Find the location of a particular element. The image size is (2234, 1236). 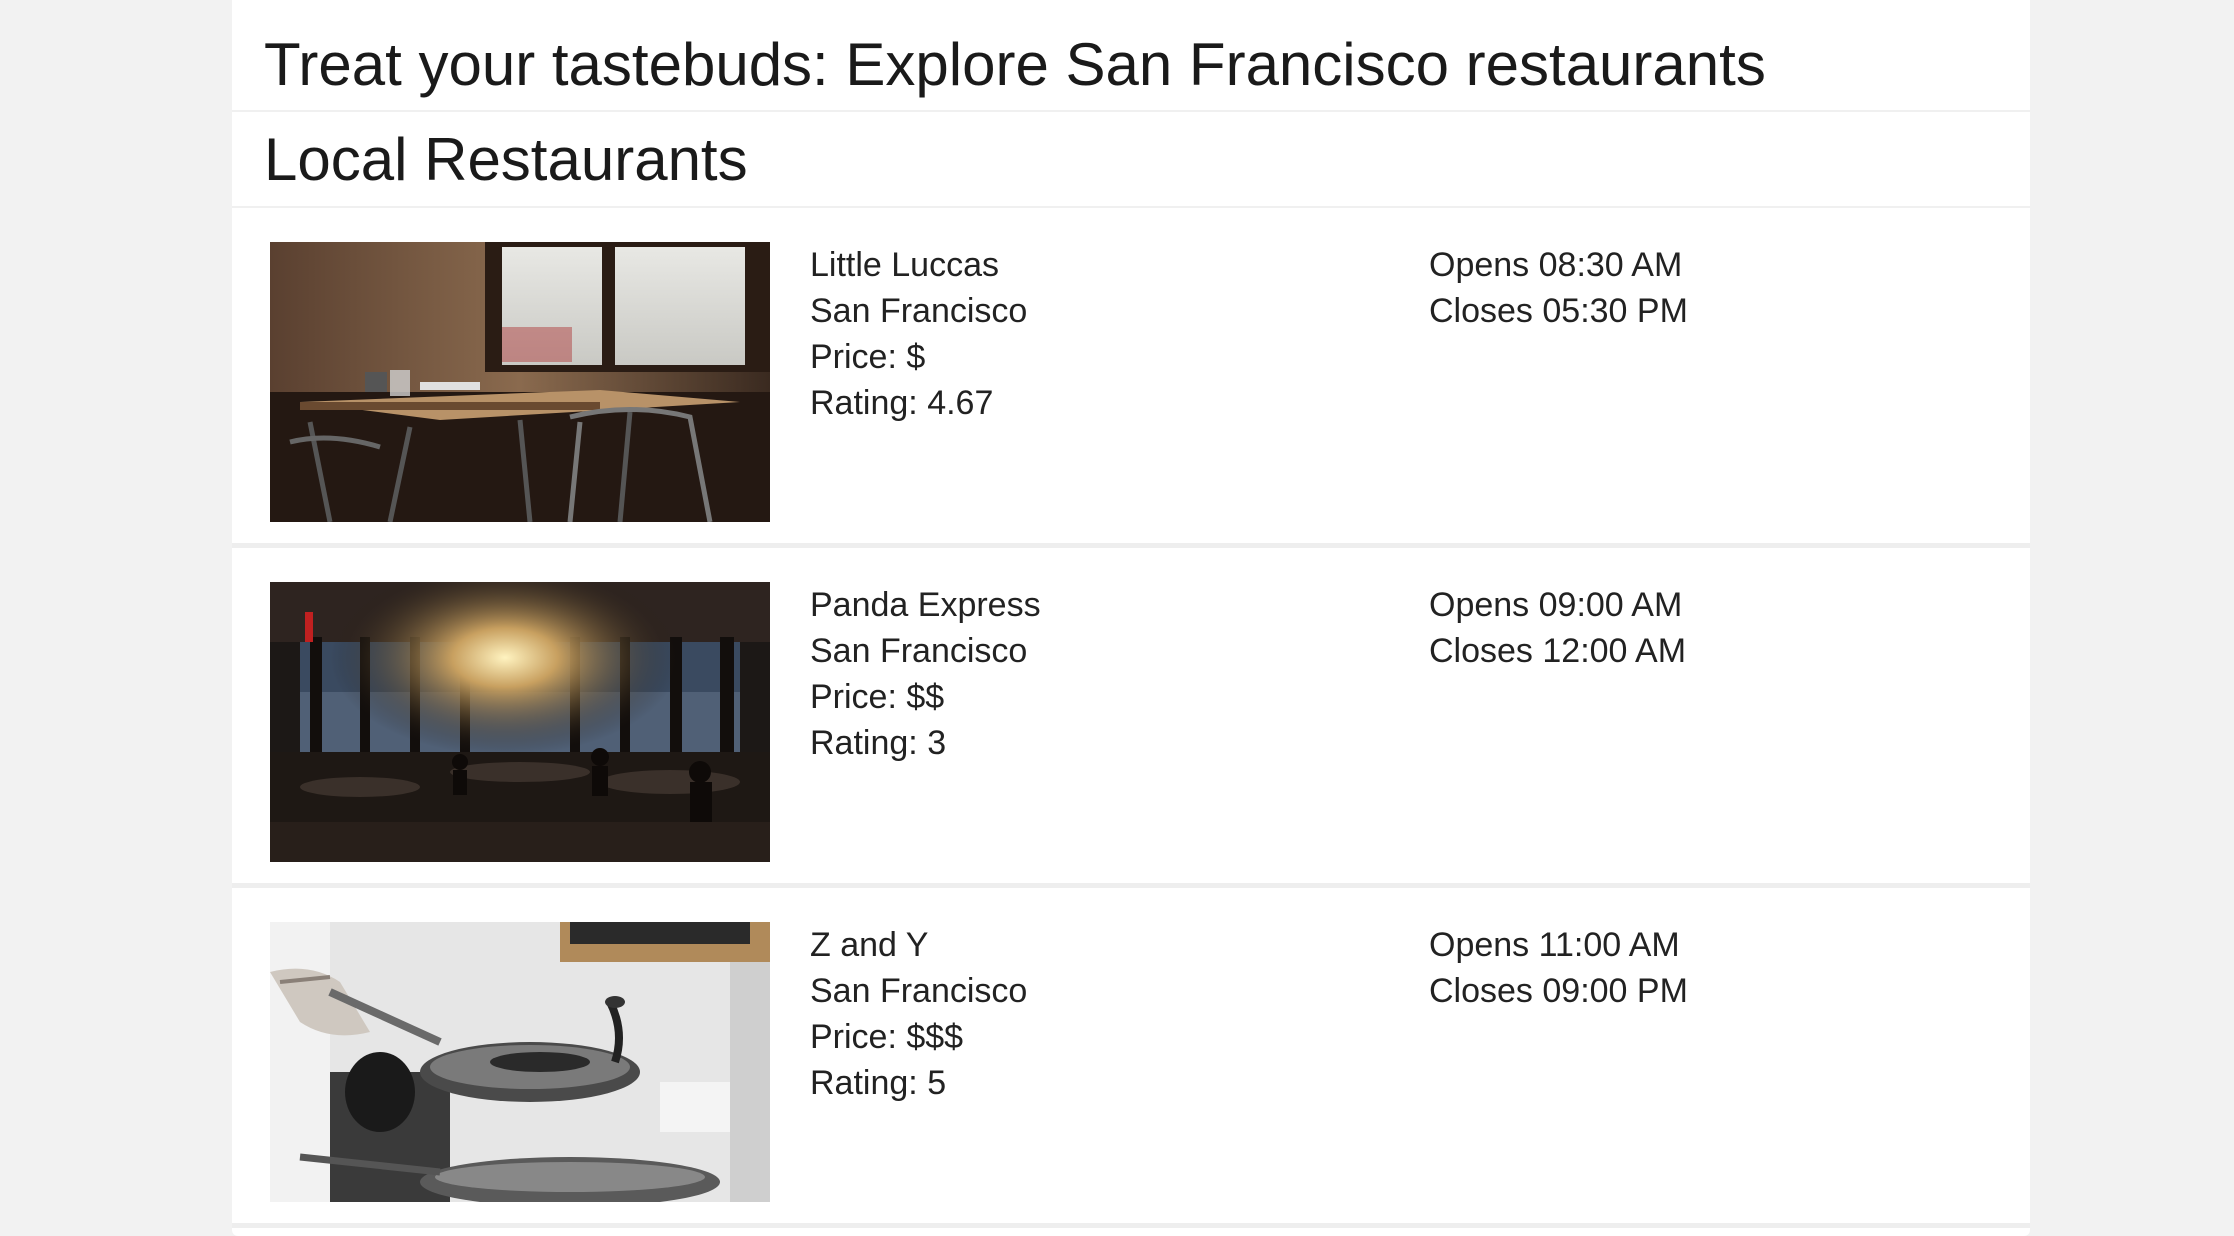

closing-time: Closes 09:00 PM is located at coordinates (1558, 991).